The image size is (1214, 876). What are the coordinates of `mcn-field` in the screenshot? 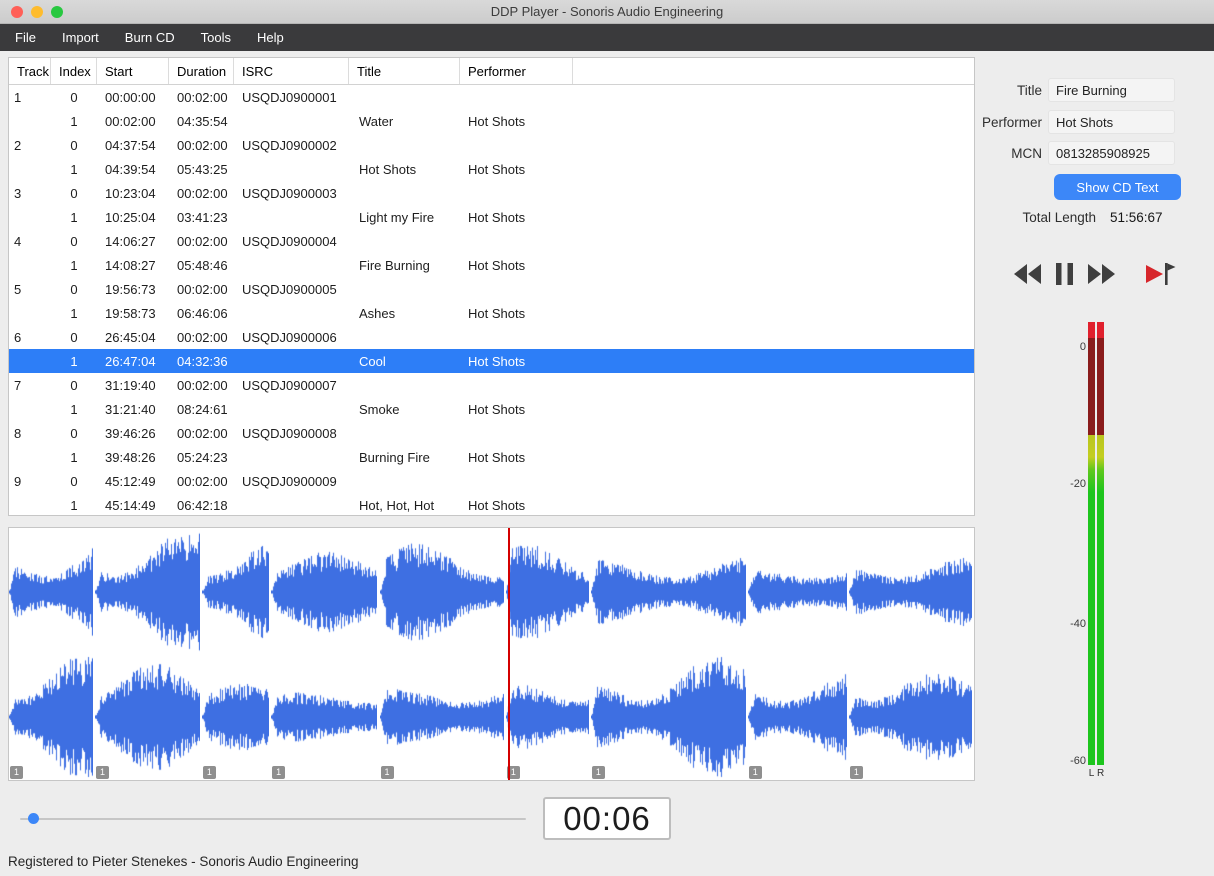 It's located at (1111, 153).